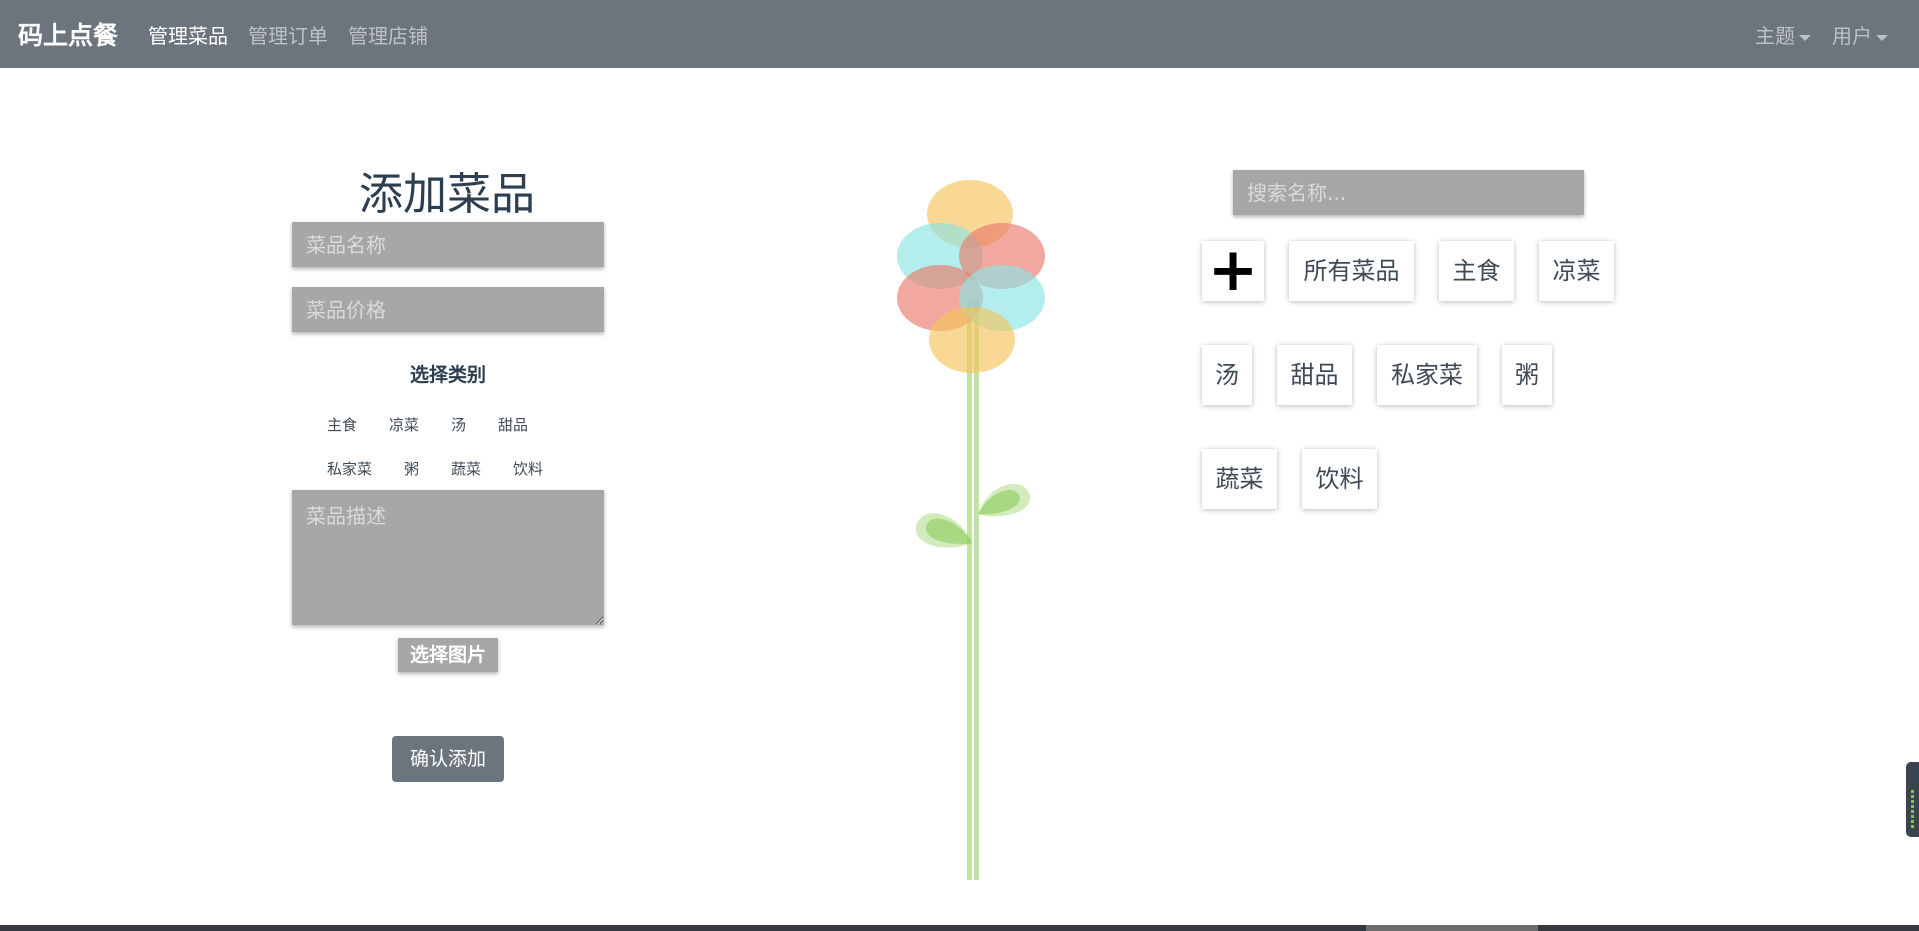 The width and height of the screenshot is (1919, 931). I want to click on category-option: 甜品, so click(513, 424).